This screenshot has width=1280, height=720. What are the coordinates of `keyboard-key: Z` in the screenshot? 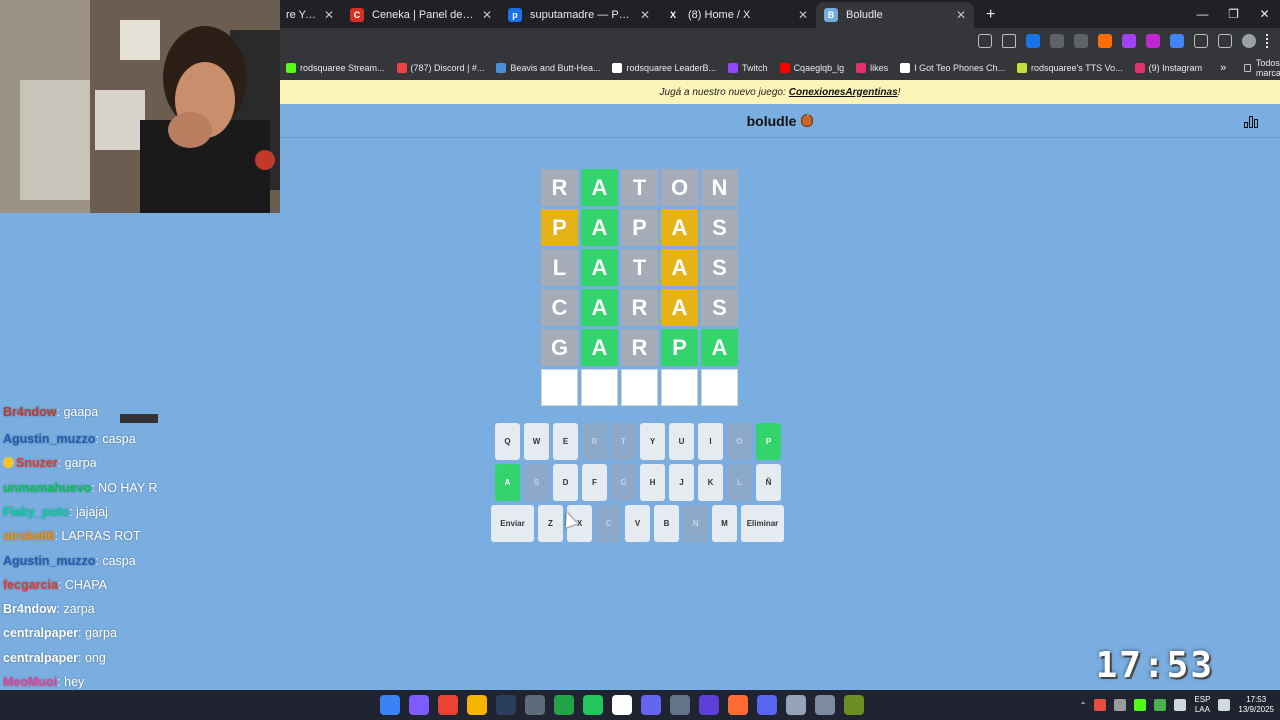 It's located at (550, 523).